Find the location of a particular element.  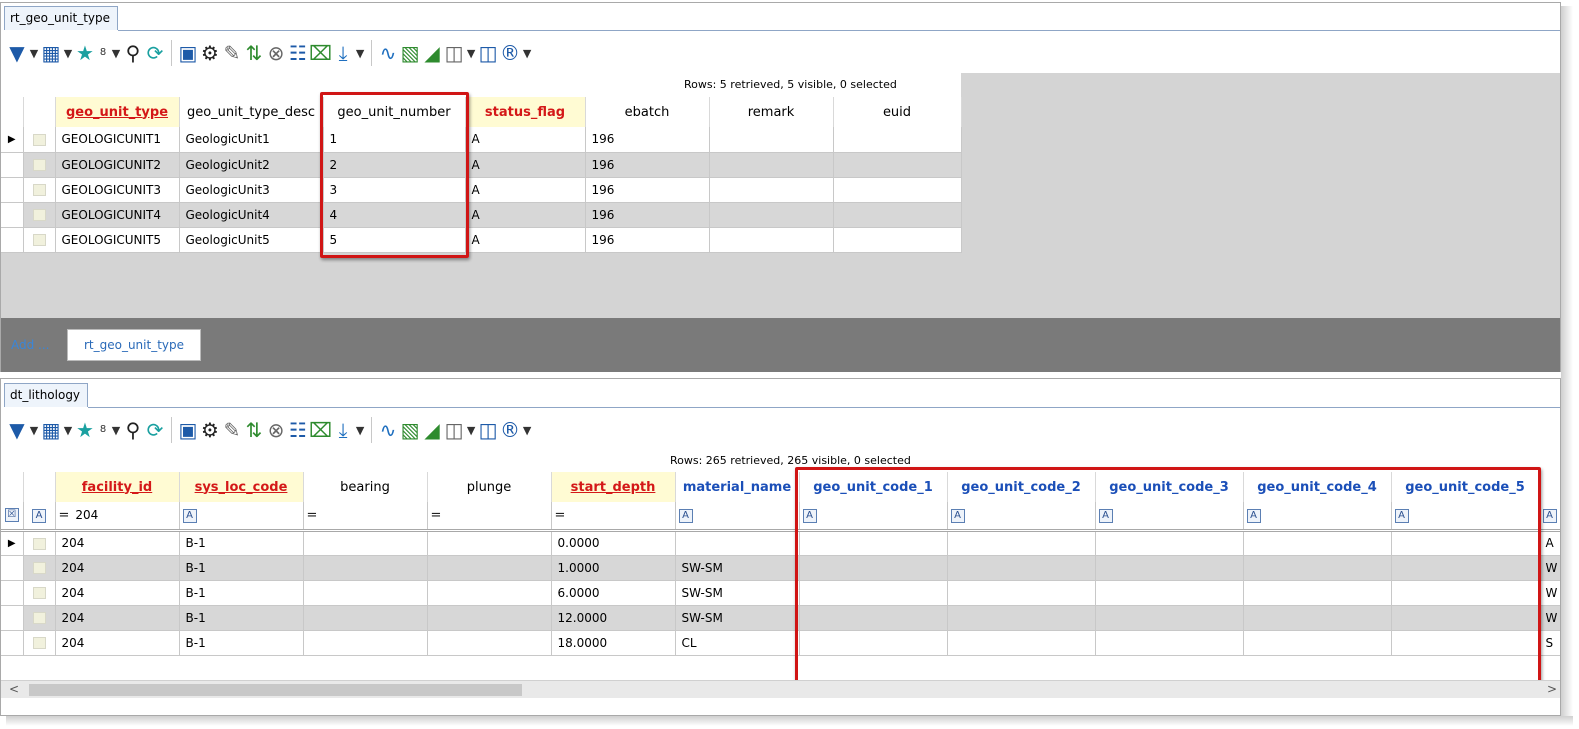

cell: 6.0000 is located at coordinates (613, 593).